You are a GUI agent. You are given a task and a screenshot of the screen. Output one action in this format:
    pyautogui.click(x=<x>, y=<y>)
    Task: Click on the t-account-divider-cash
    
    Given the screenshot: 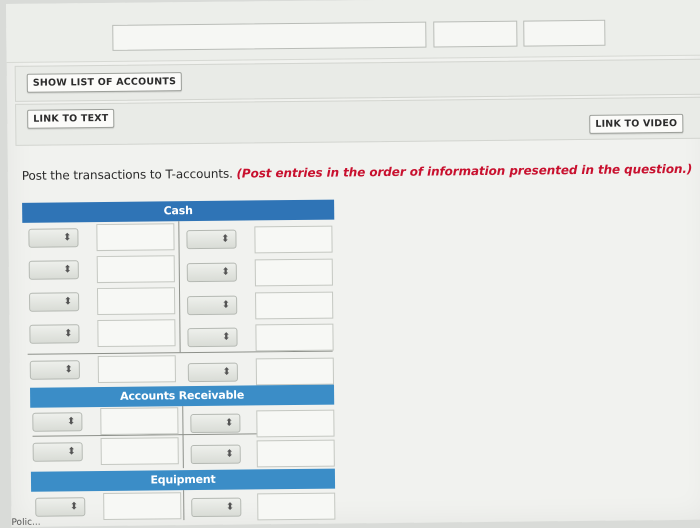 What is the action you would take?
    pyautogui.click(x=179, y=287)
    